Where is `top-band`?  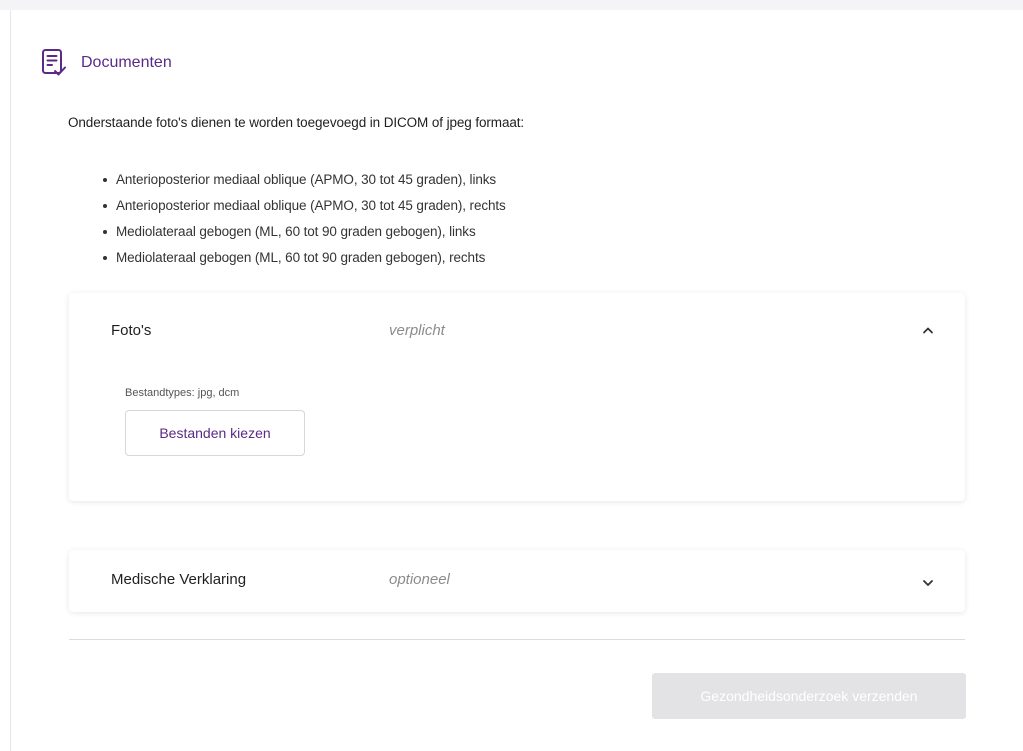
top-band is located at coordinates (511, 5).